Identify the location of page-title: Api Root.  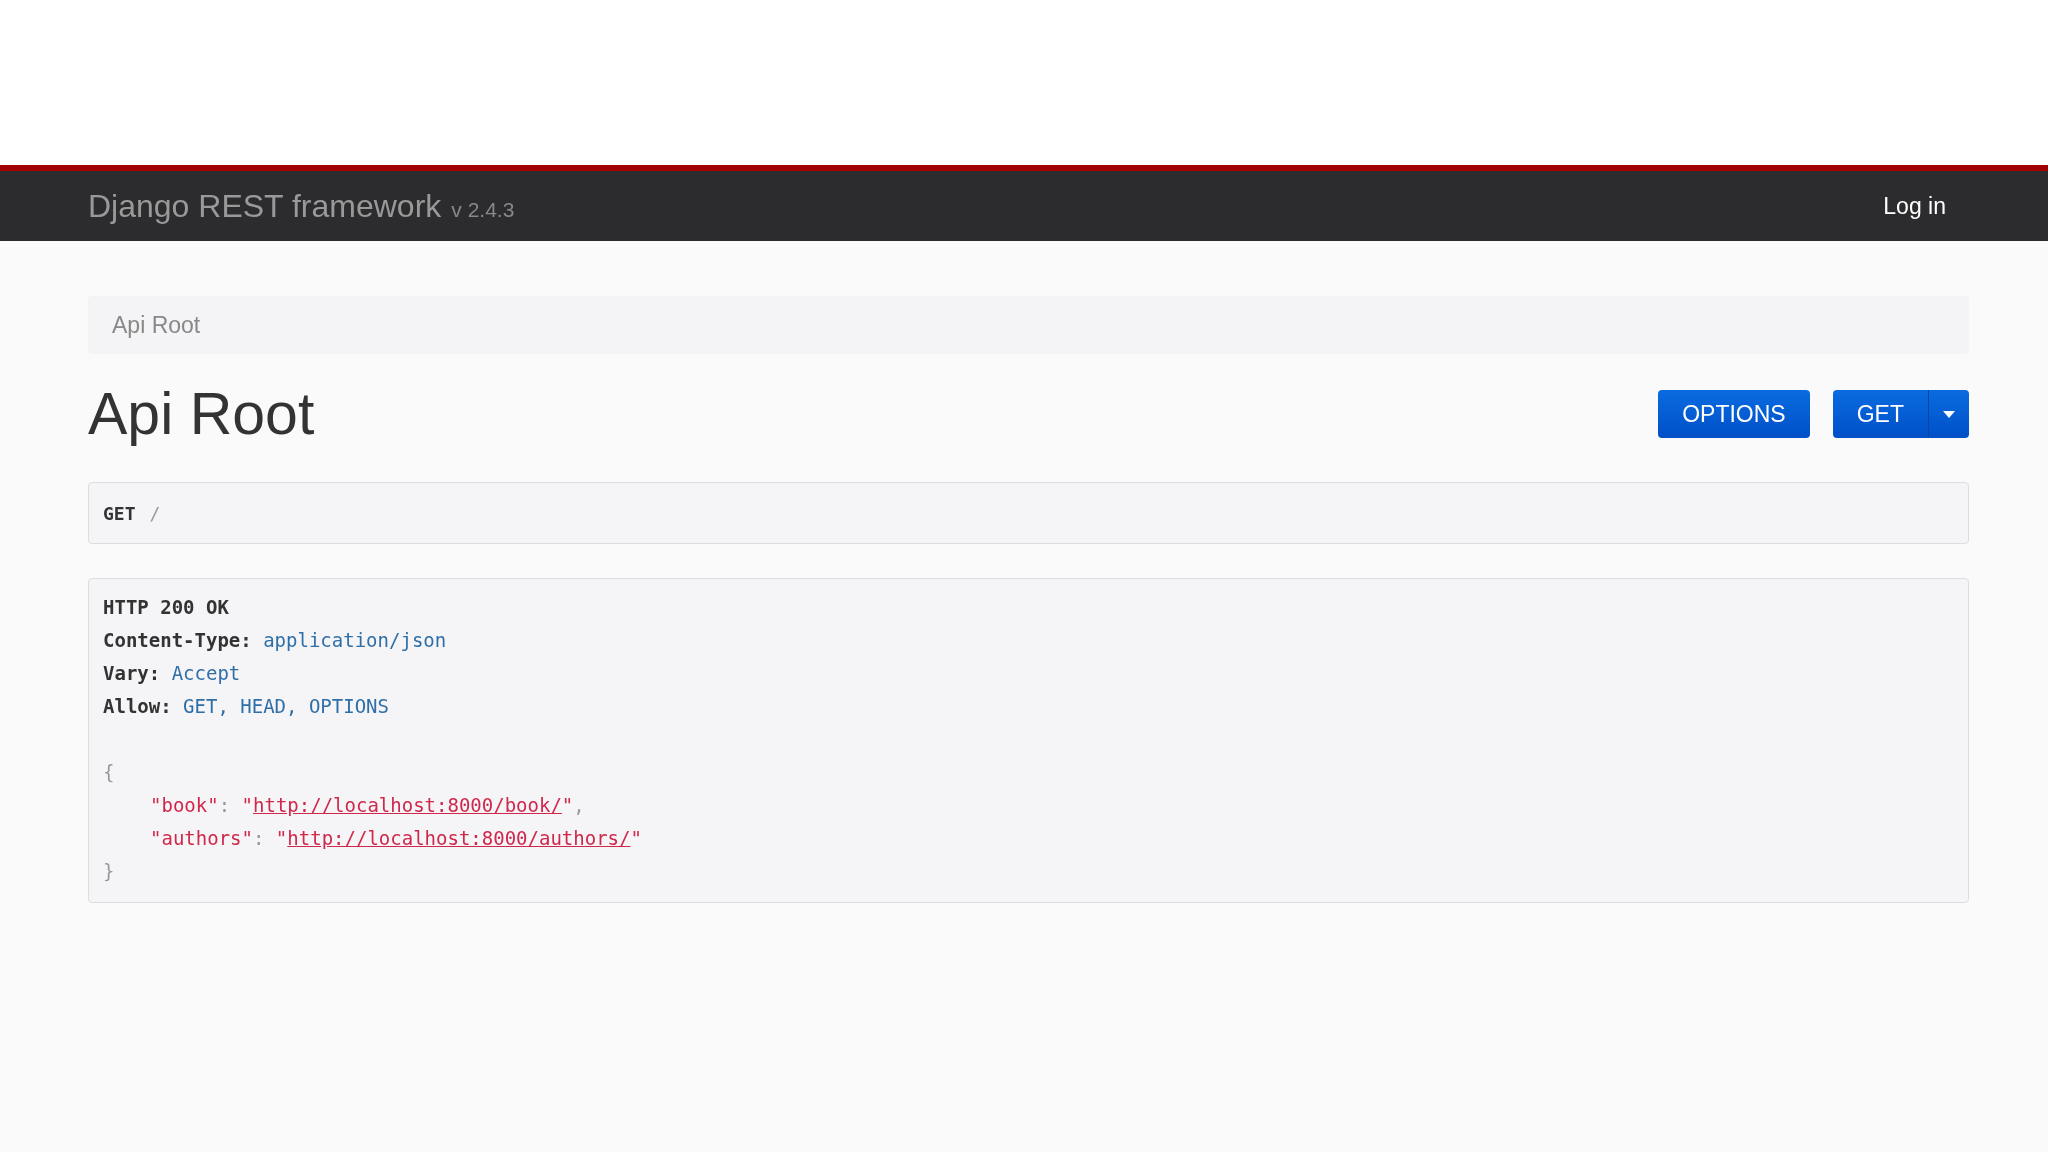
(201, 414).